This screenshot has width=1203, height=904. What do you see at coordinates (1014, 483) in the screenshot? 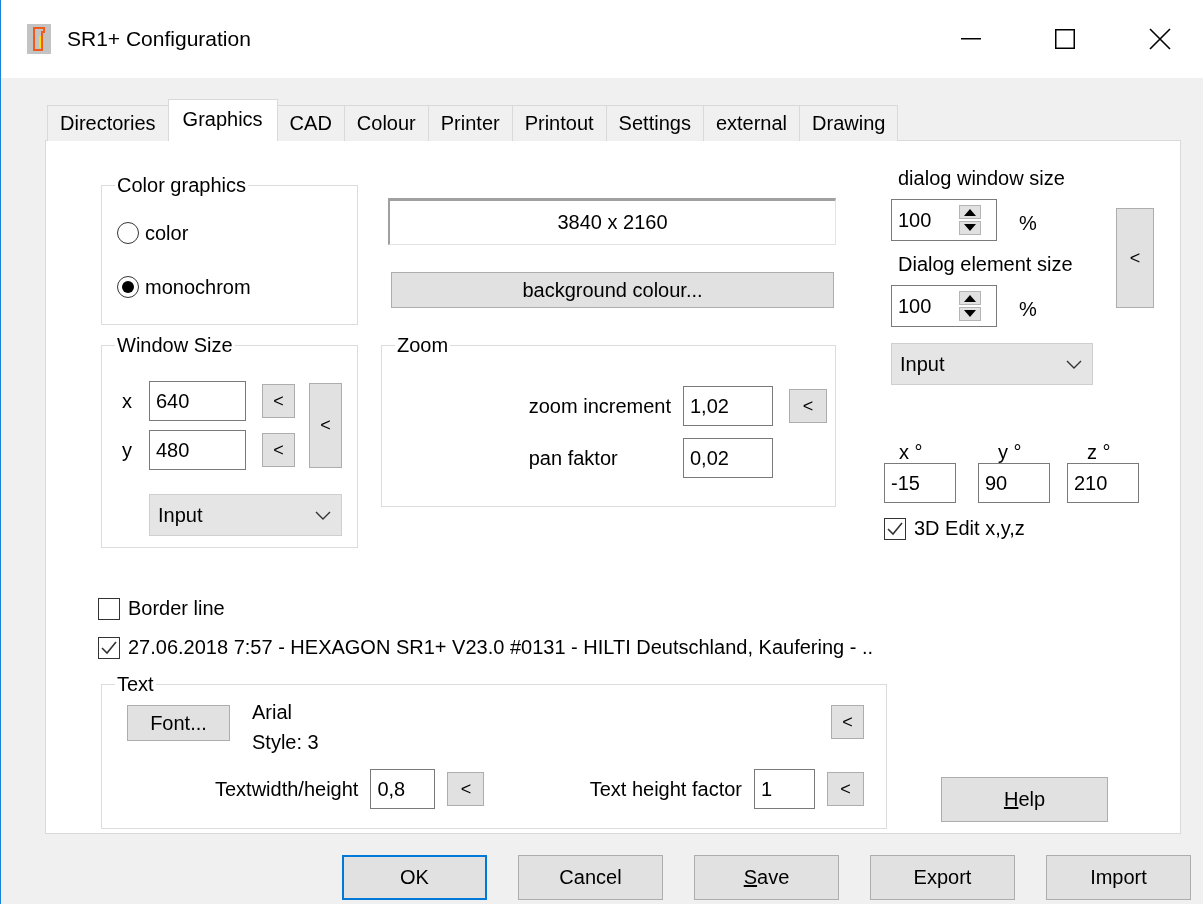
I see `input-field: 90` at bounding box center [1014, 483].